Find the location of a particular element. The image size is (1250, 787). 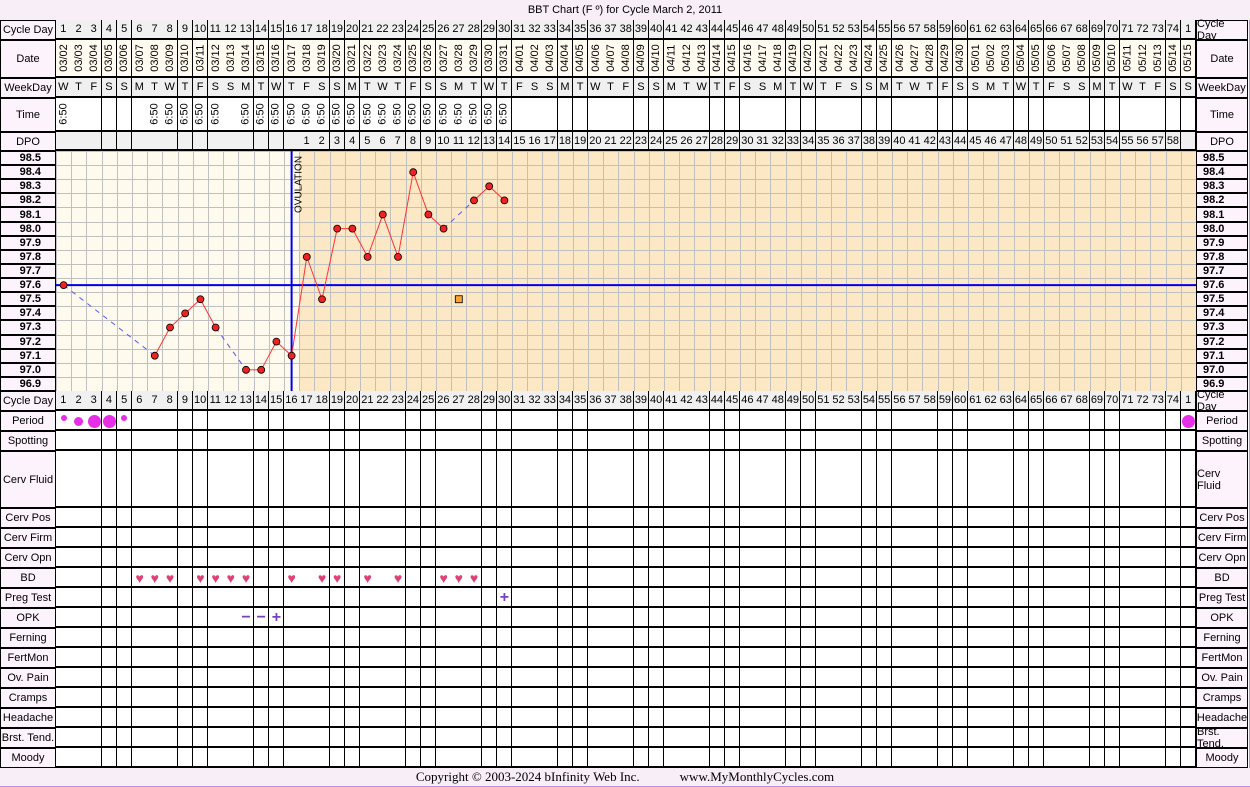

excluded-temp-marker is located at coordinates (458, 299).